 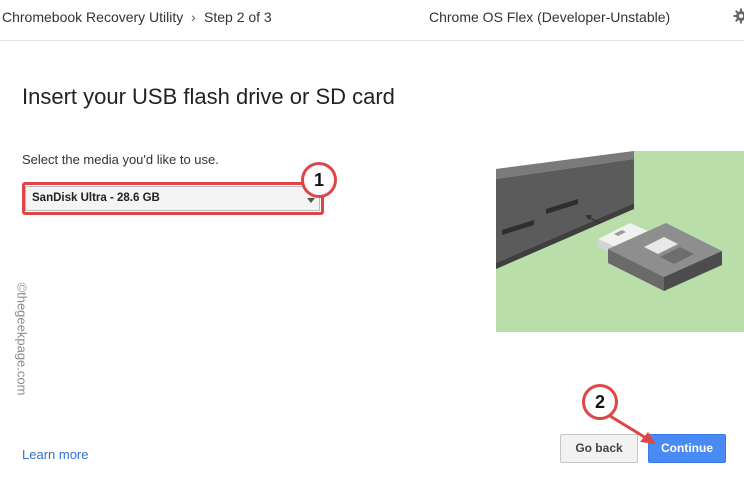 What do you see at coordinates (96, 198) in the screenshot?
I see `media-select-value: SanDisk Ultra - 28.6 GB` at bounding box center [96, 198].